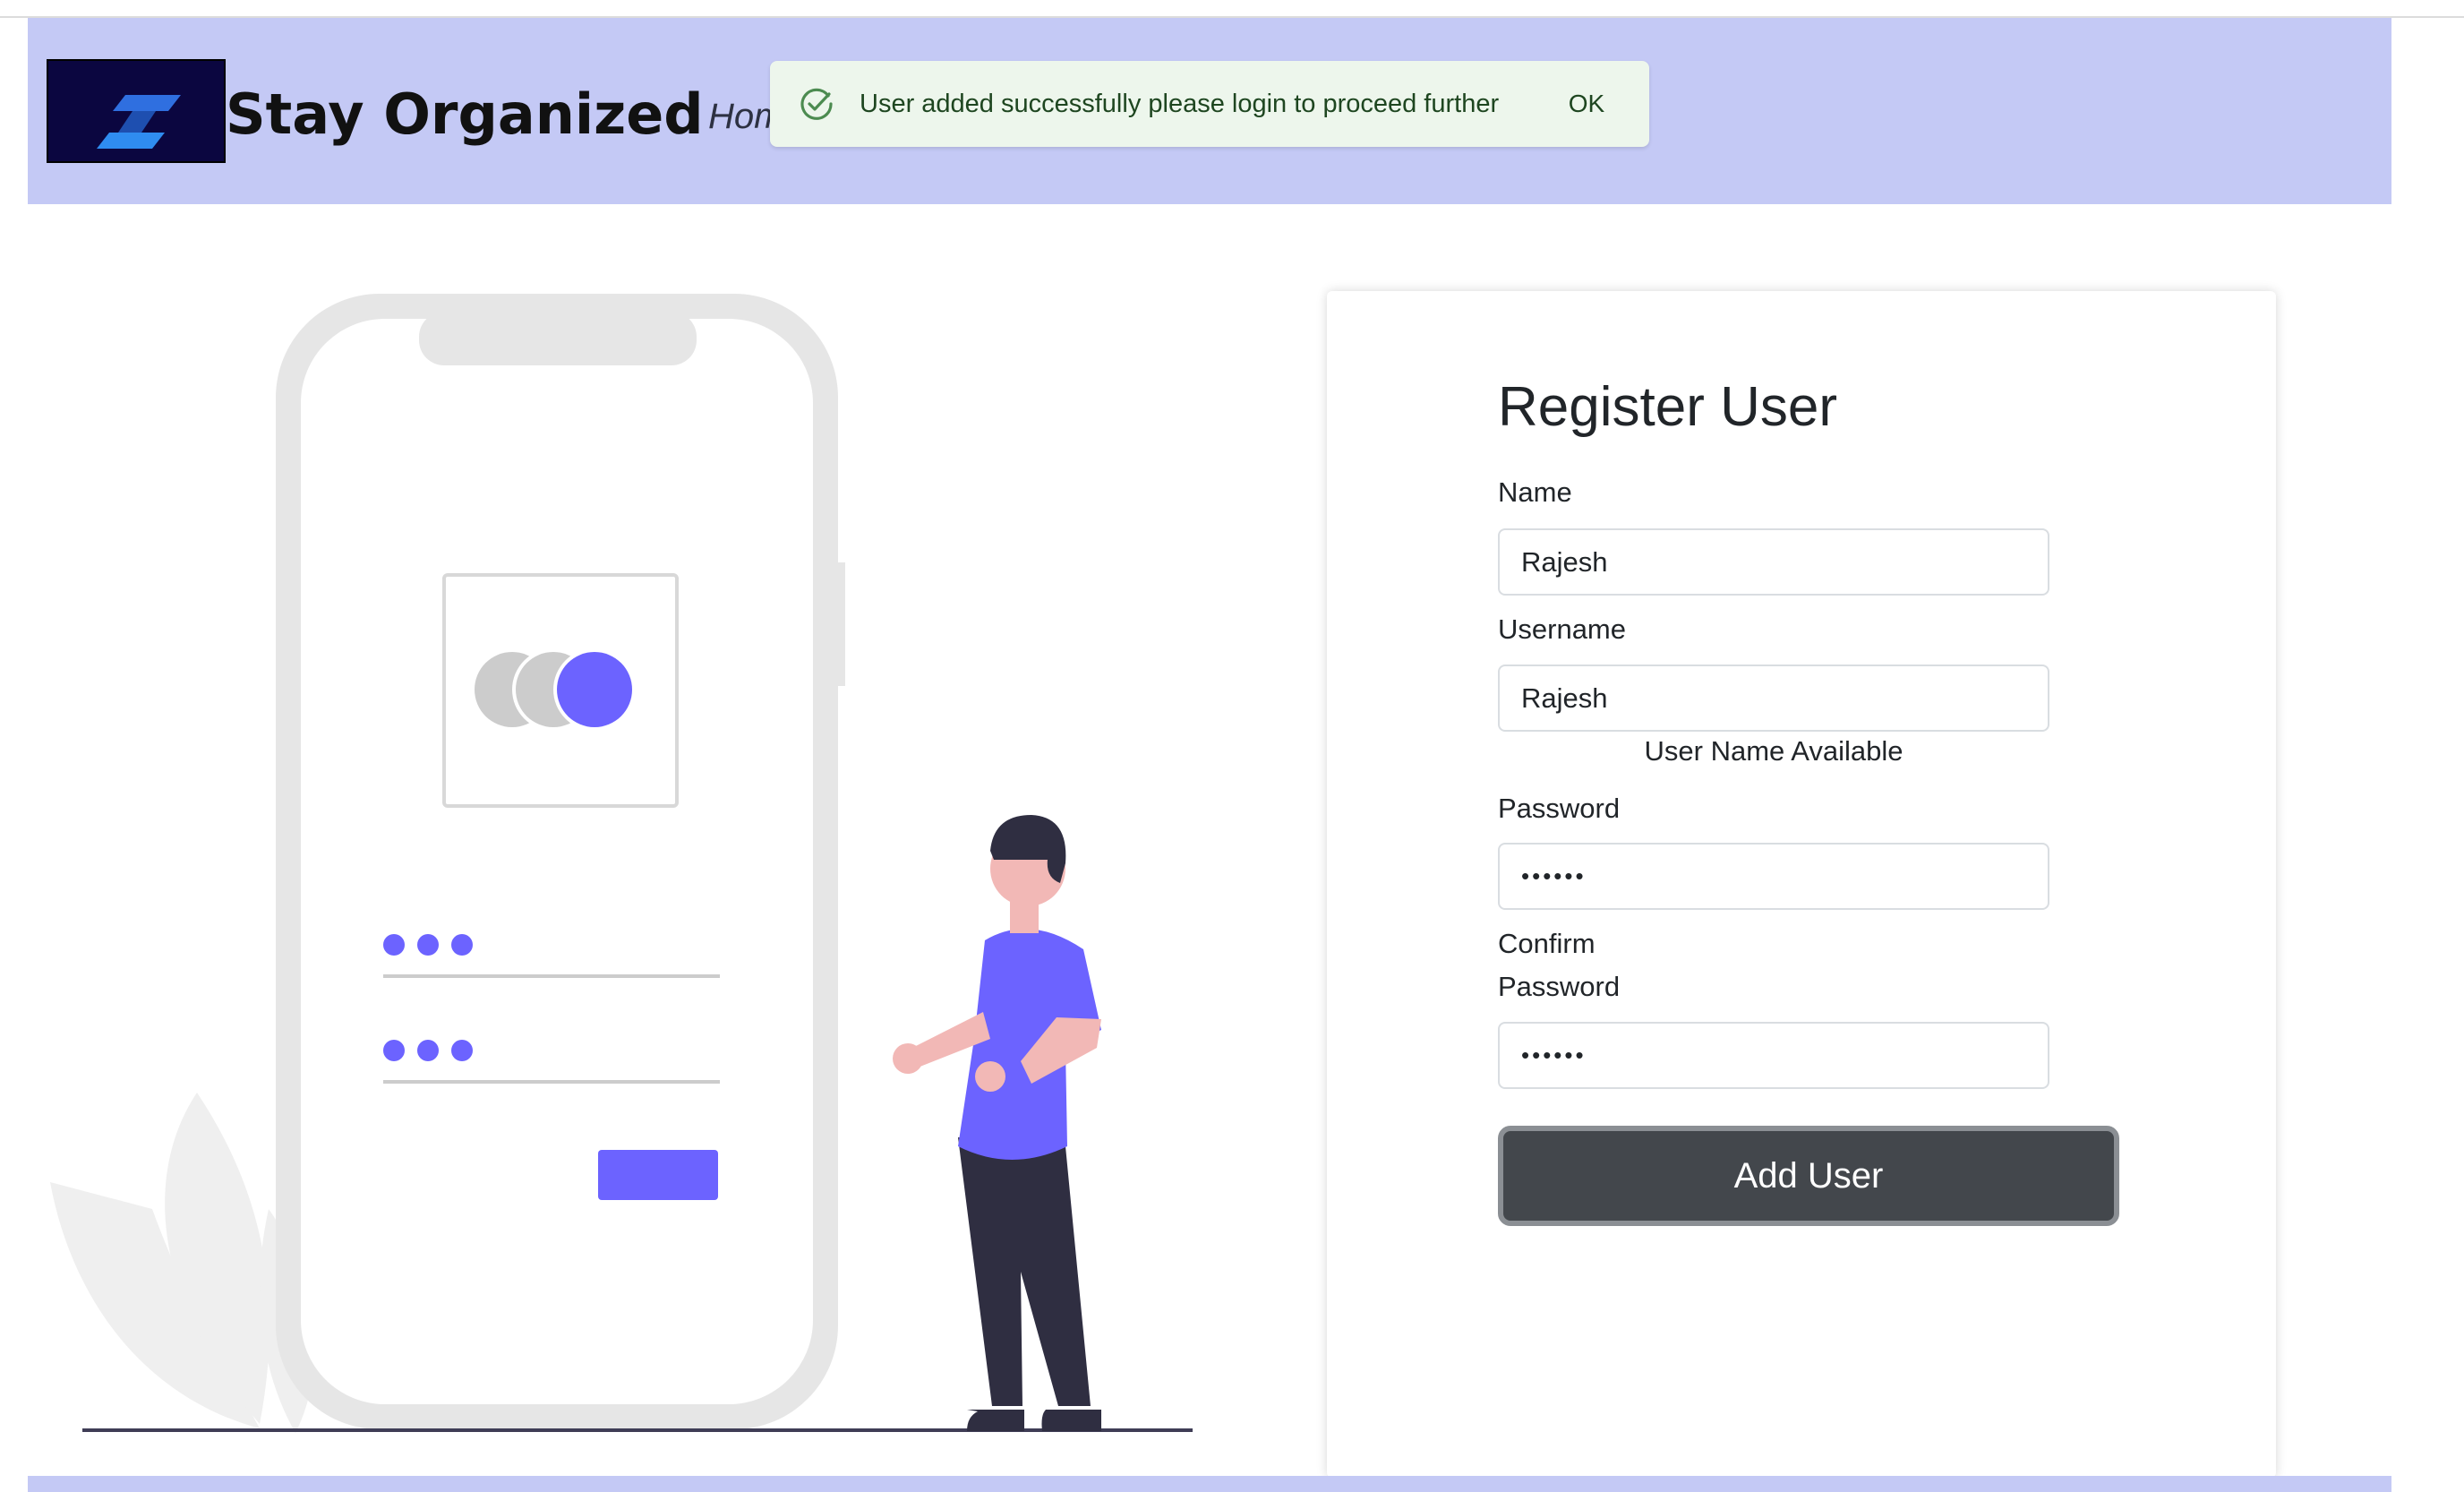 The height and width of the screenshot is (1492, 2464). What do you see at coordinates (1773, 1055) in the screenshot?
I see `confirm-password-input` at bounding box center [1773, 1055].